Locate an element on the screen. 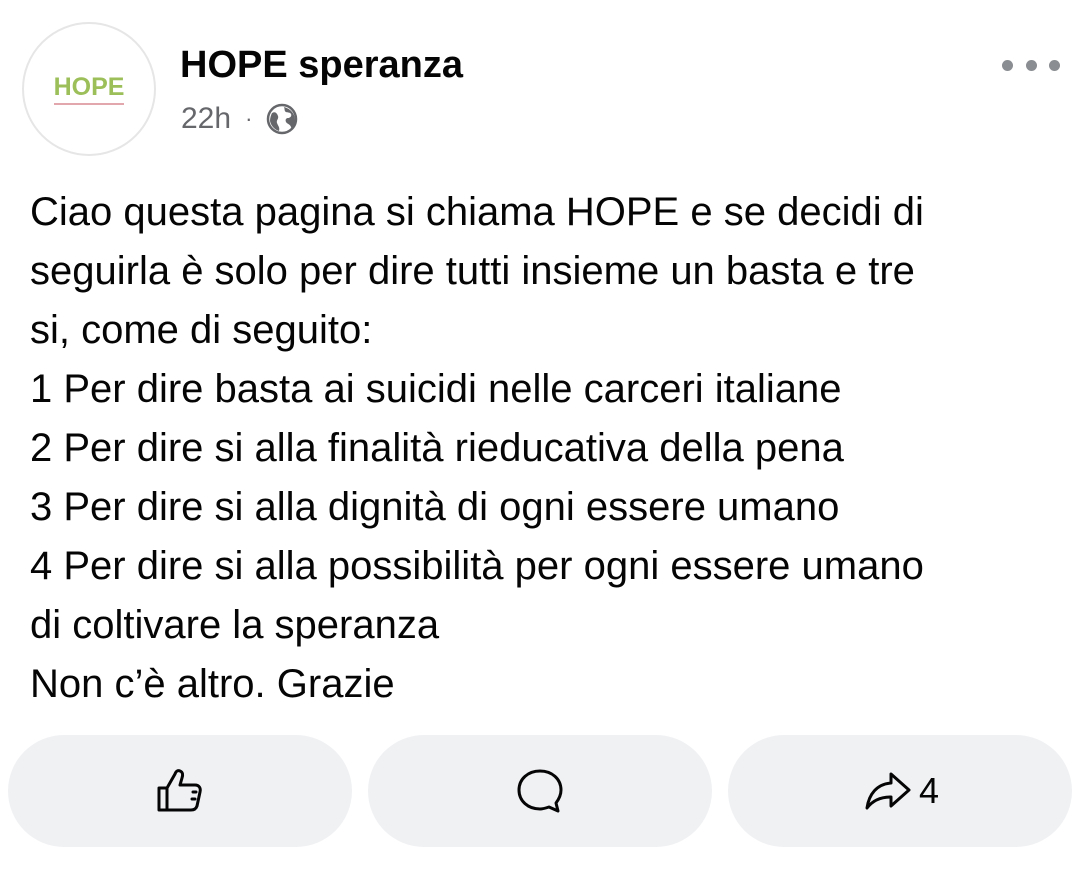 The width and height of the screenshot is (1080, 875). comment-button is located at coordinates (540, 791).